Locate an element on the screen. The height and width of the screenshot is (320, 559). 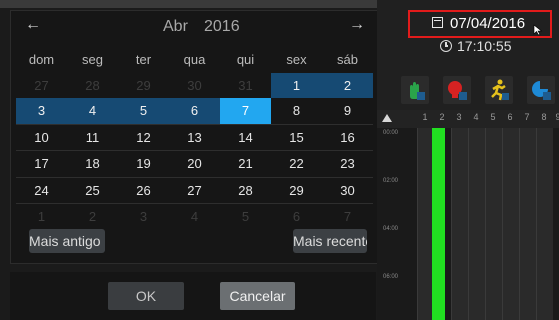
cancel-button: Cancelar is located at coordinates (257, 296).